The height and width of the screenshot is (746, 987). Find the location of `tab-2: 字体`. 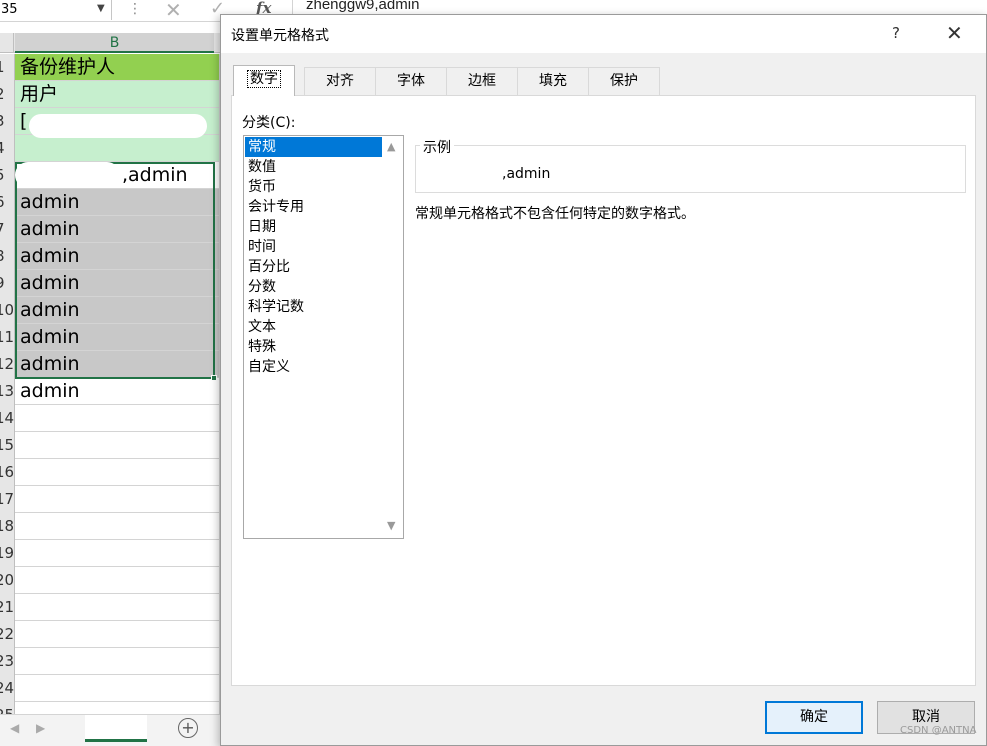

tab-2: 字体 is located at coordinates (411, 81).